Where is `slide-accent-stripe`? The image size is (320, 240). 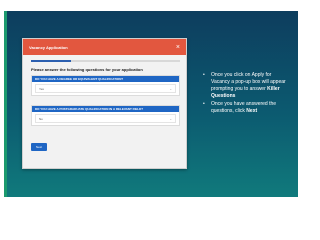
slide-accent-stripe is located at coordinates (5, 104).